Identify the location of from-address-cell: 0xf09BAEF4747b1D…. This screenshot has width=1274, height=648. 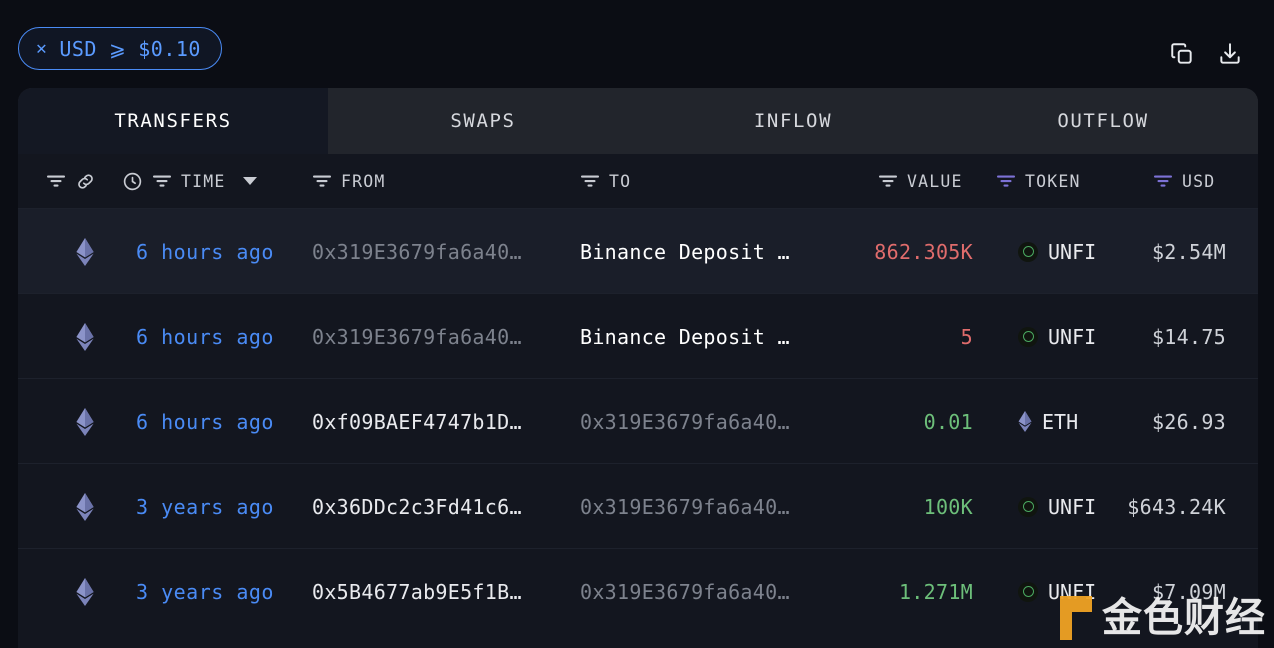
(417, 421).